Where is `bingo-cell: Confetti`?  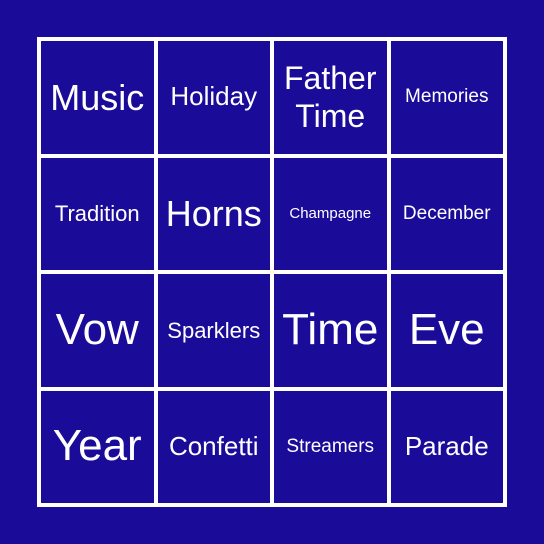
bingo-cell: Confetti is located at coordinates (213, 446).